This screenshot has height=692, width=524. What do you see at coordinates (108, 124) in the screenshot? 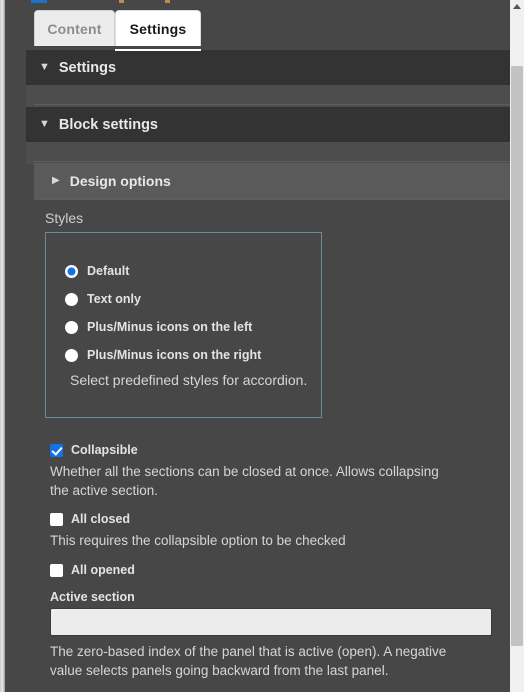
I see `section-header-block-settings-label: Block settings` at bounding box center [108, 124].